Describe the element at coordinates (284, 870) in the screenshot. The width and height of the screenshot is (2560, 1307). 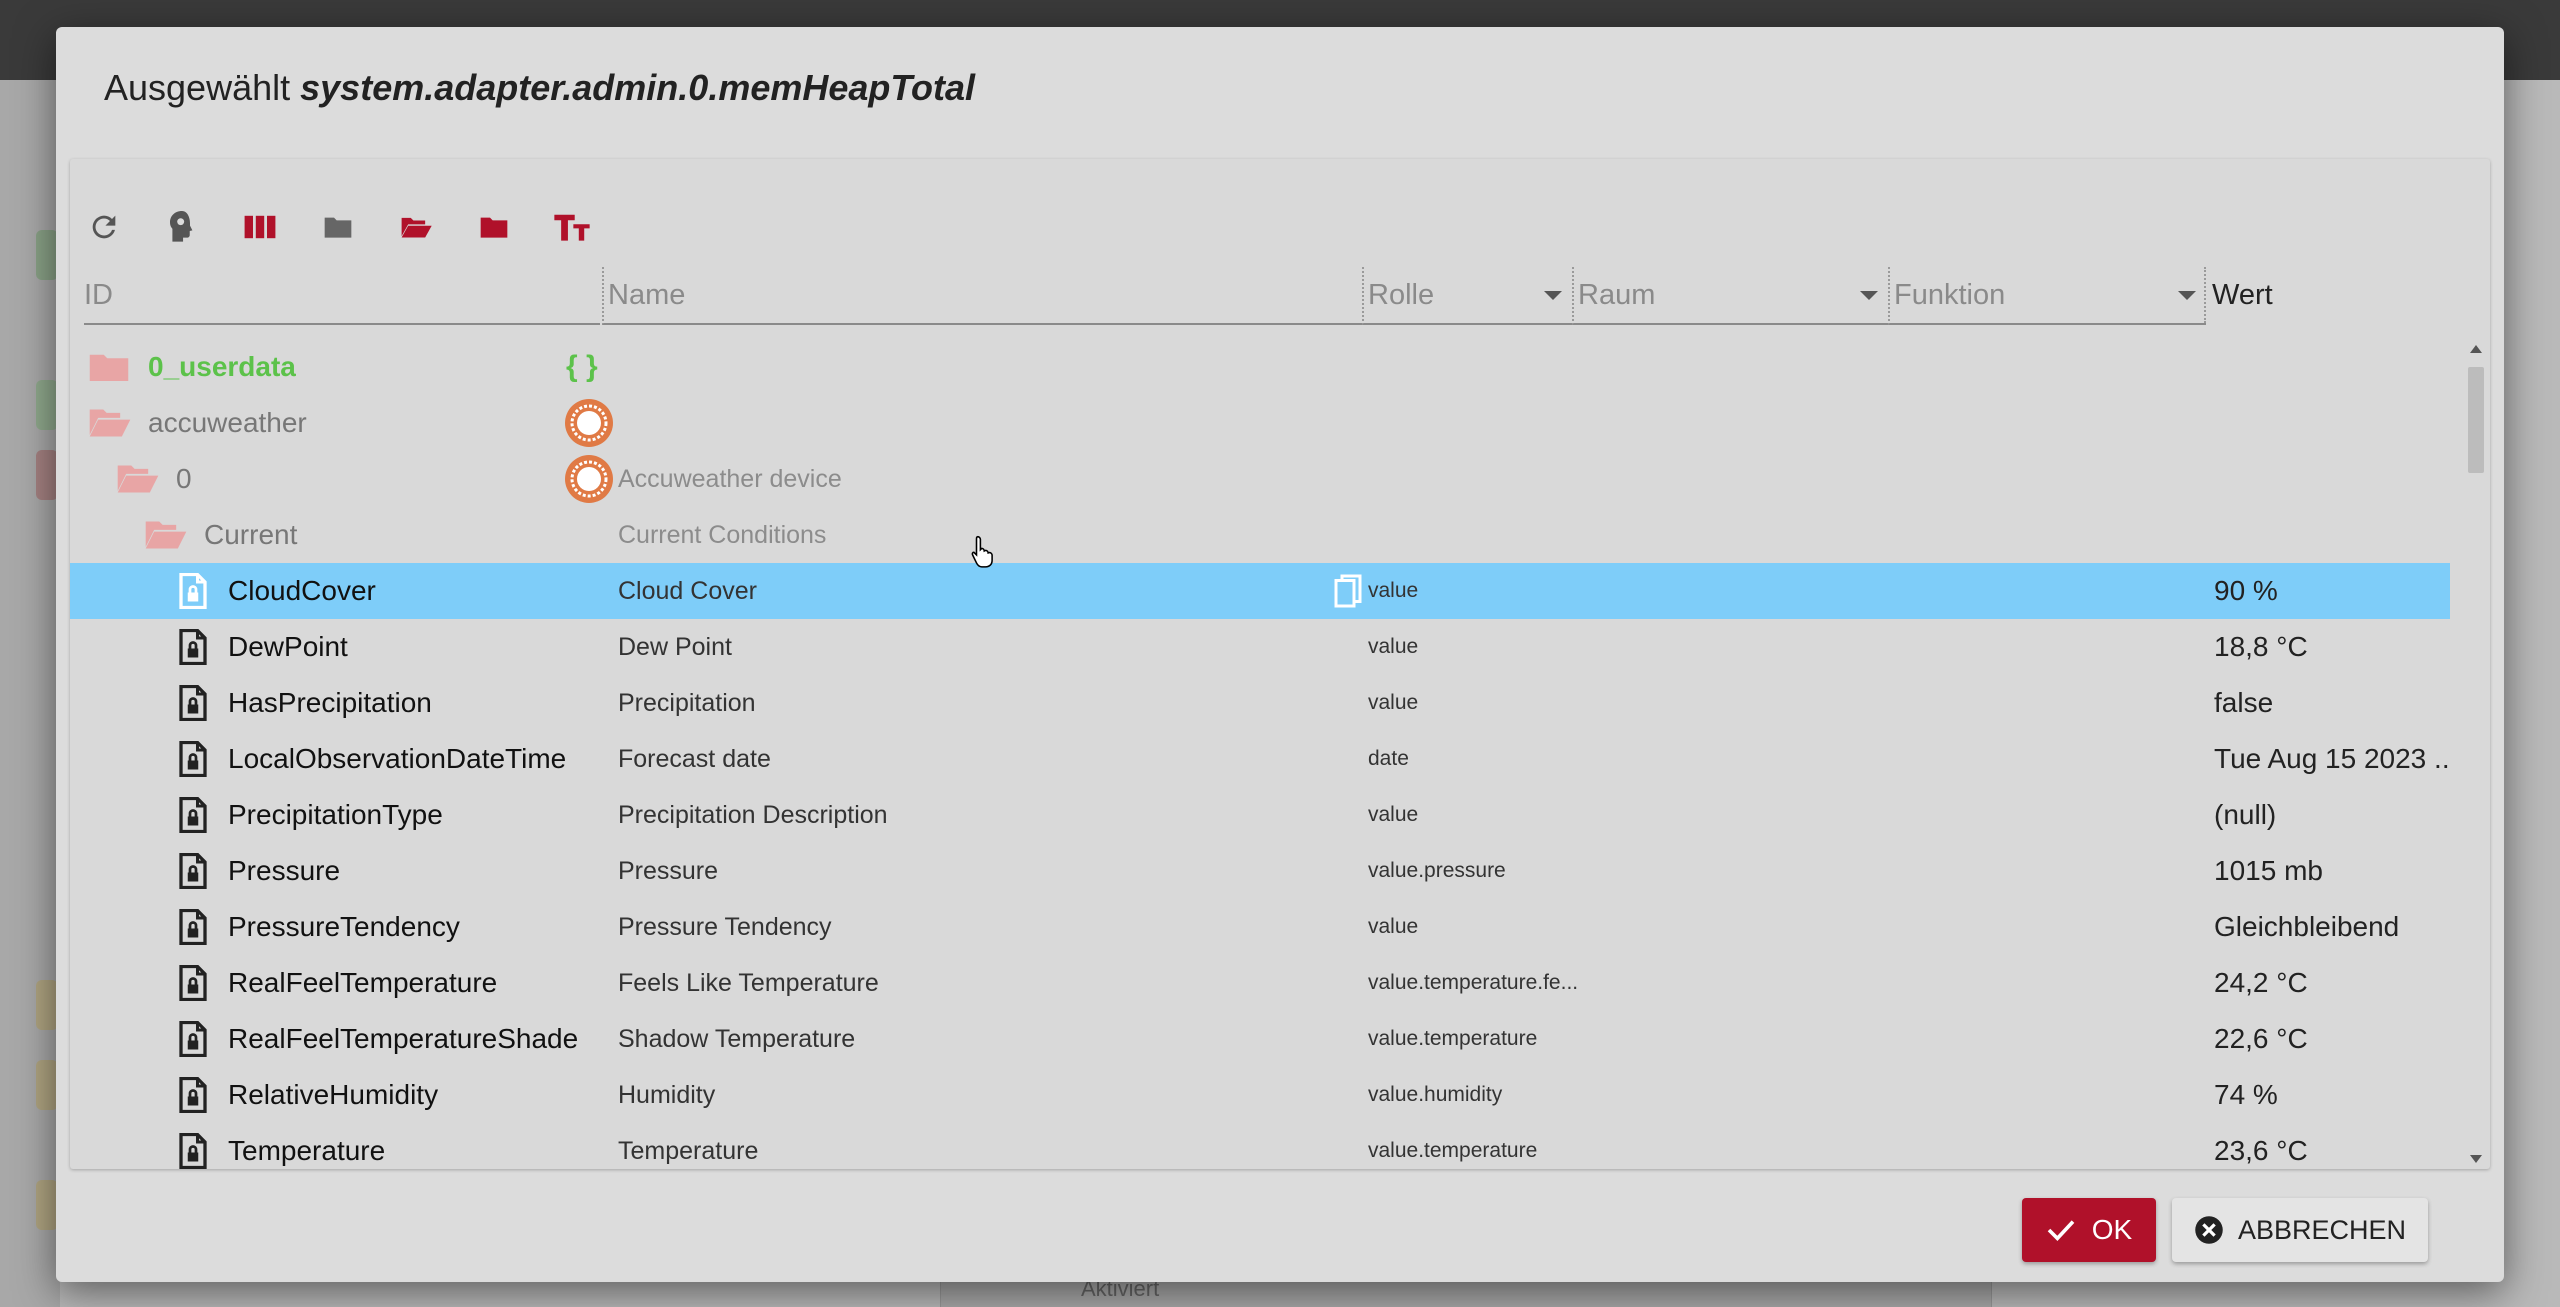
I see `tree-row-id: Pressure` at that location.